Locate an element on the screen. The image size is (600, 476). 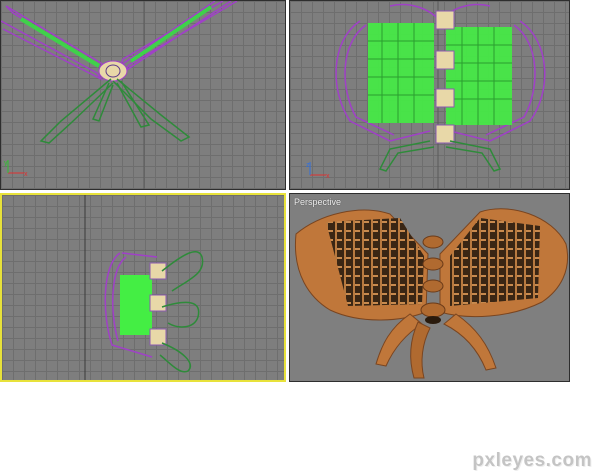
axis-gizmo-front: x z is located at coordinates (319, 170).